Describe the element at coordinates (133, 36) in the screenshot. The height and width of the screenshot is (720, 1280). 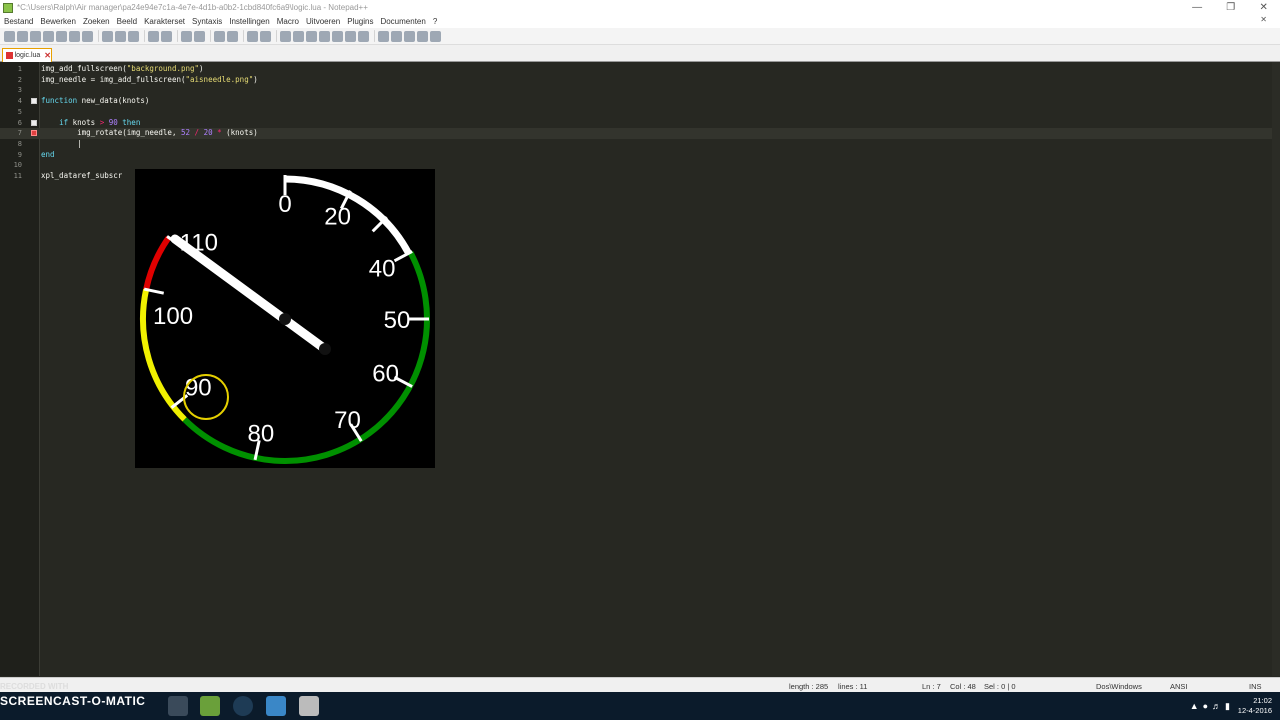
I see `paste-icon` at that location.